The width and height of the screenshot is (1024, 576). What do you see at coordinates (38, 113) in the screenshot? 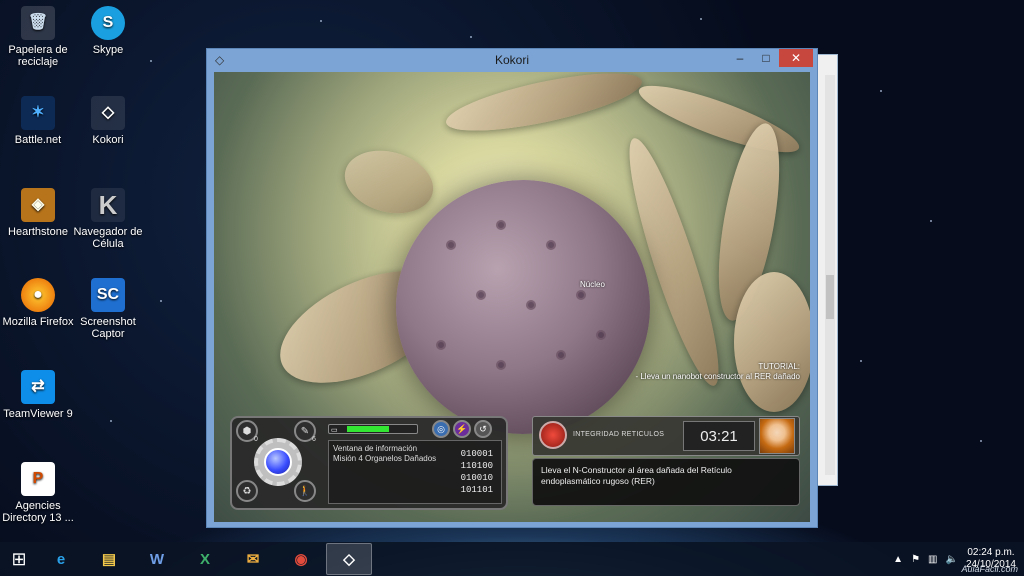
I see `battlenet-icon: ✶` at bounding box center [38, 113].